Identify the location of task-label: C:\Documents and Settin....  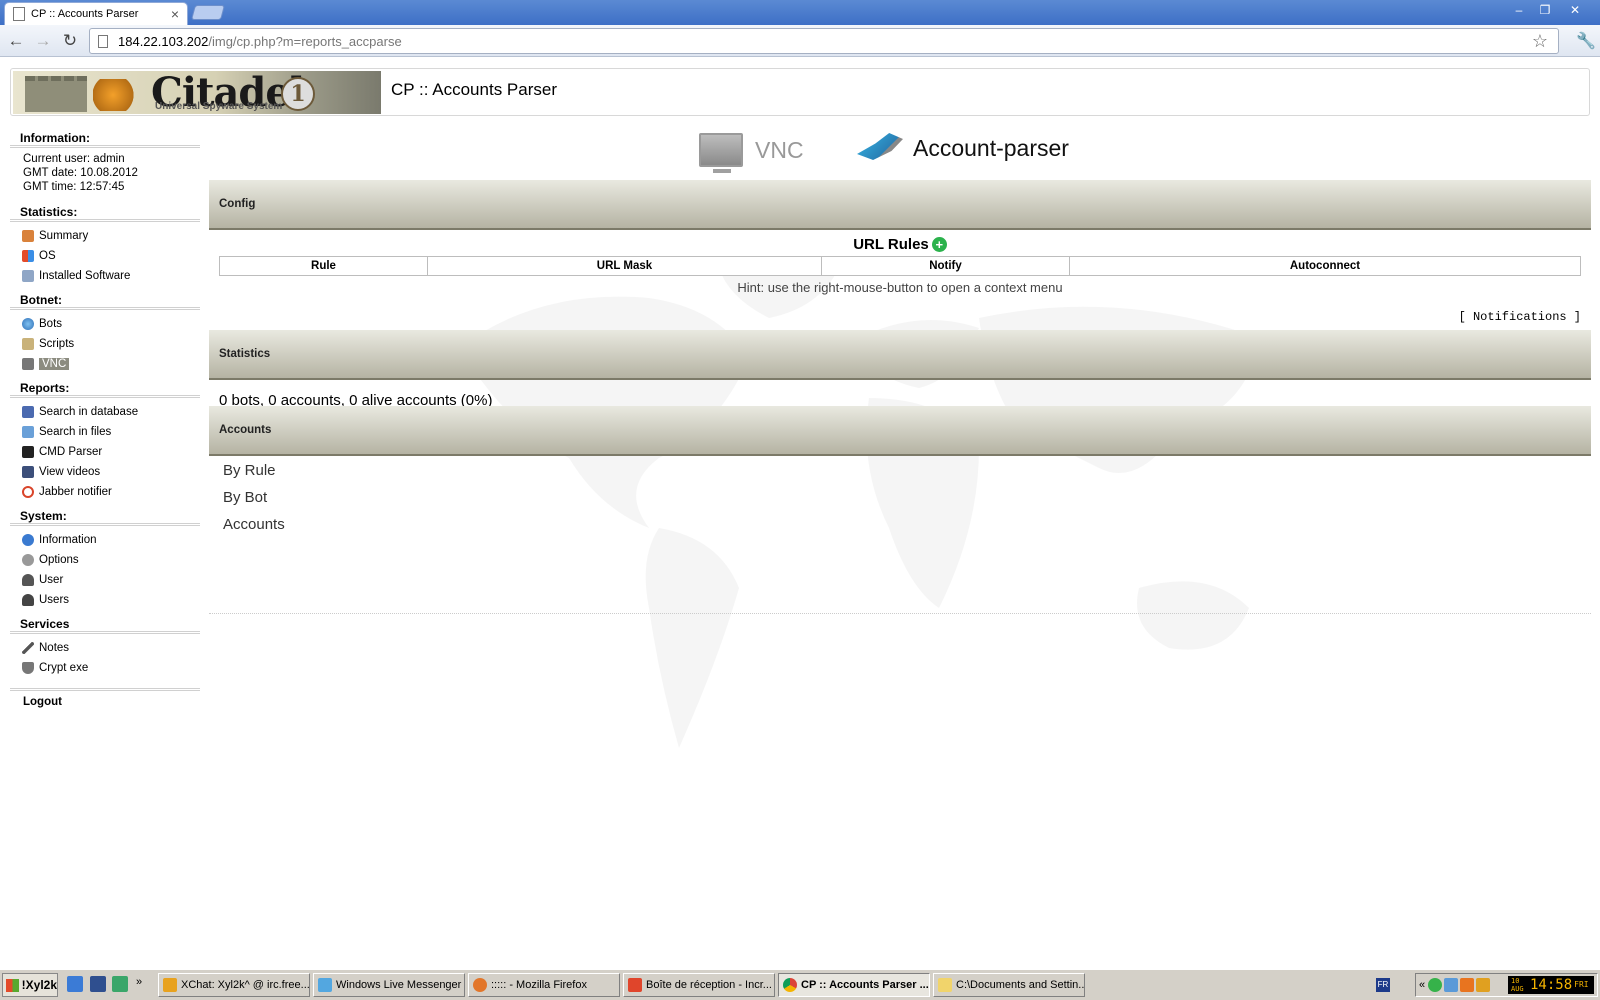
(1020, 985).